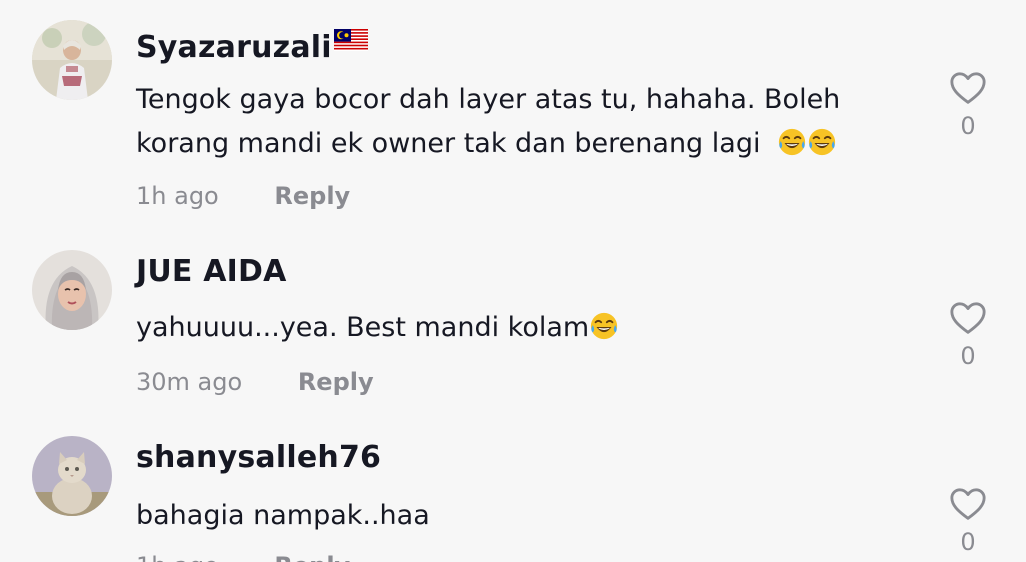  What do you see at coordinates (350, 41) in the screenshot?
I see `malaysia-flag-icon` at bounding box center [350, 41].